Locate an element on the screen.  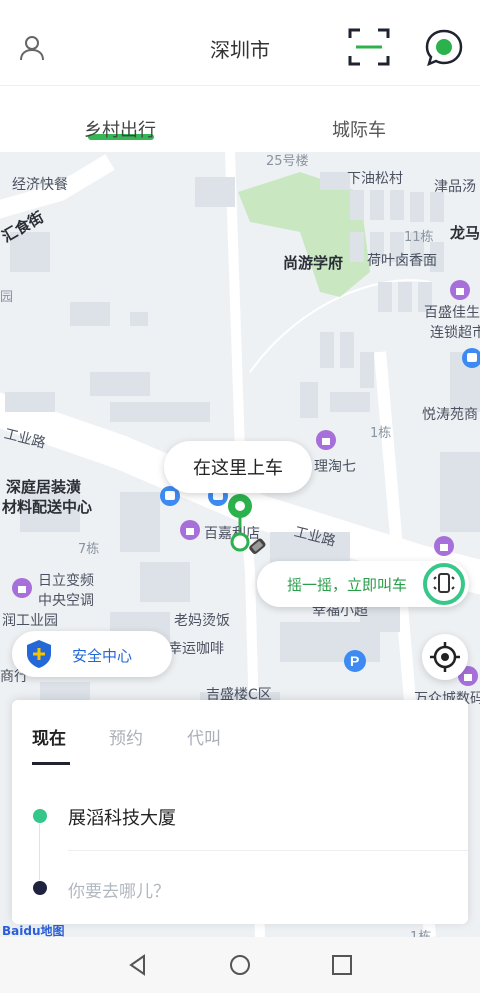
shield-icon is located at coordinates (39, 654).